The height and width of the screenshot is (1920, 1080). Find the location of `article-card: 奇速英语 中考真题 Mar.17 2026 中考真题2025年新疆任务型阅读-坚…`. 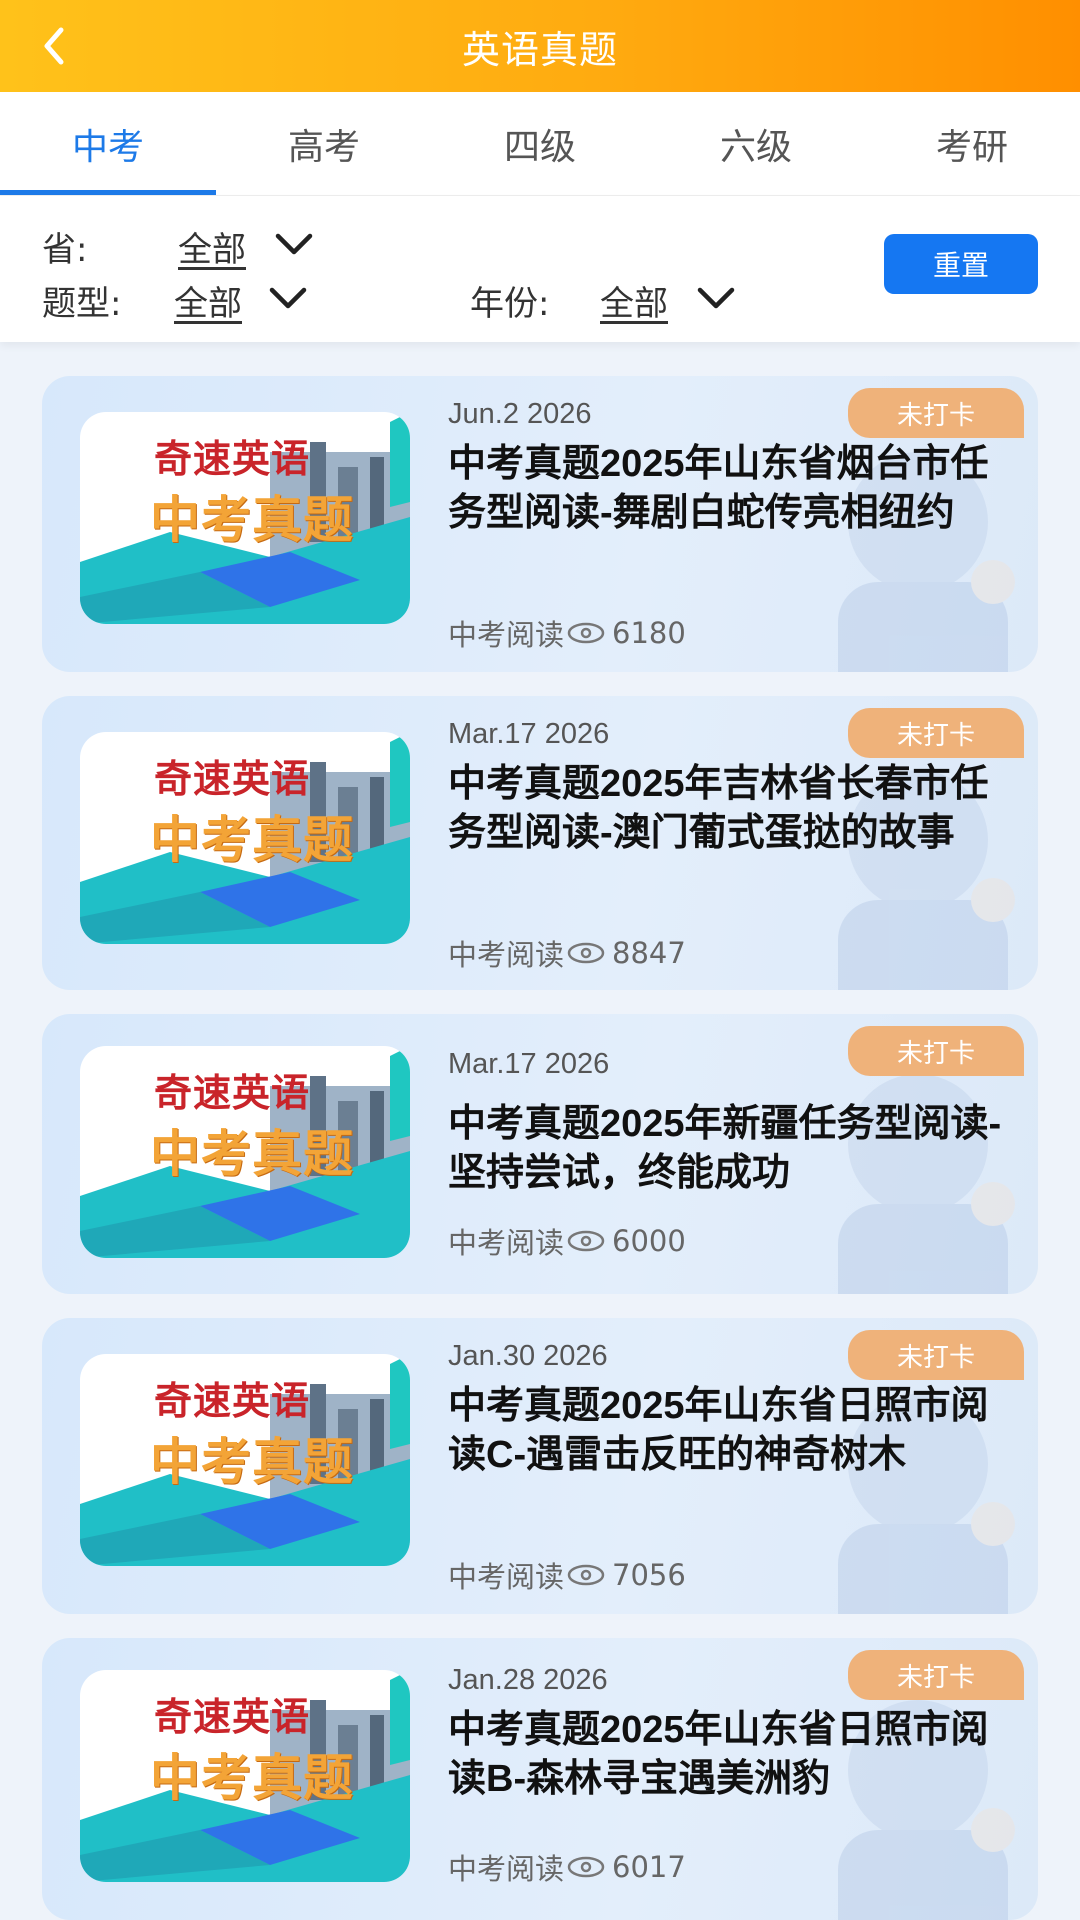

article-card: 奇速英语 中考真题 Mar.17 2026 中考真题2025年新疆任务型阅读-坚… is located at coordinates (540, 1154).